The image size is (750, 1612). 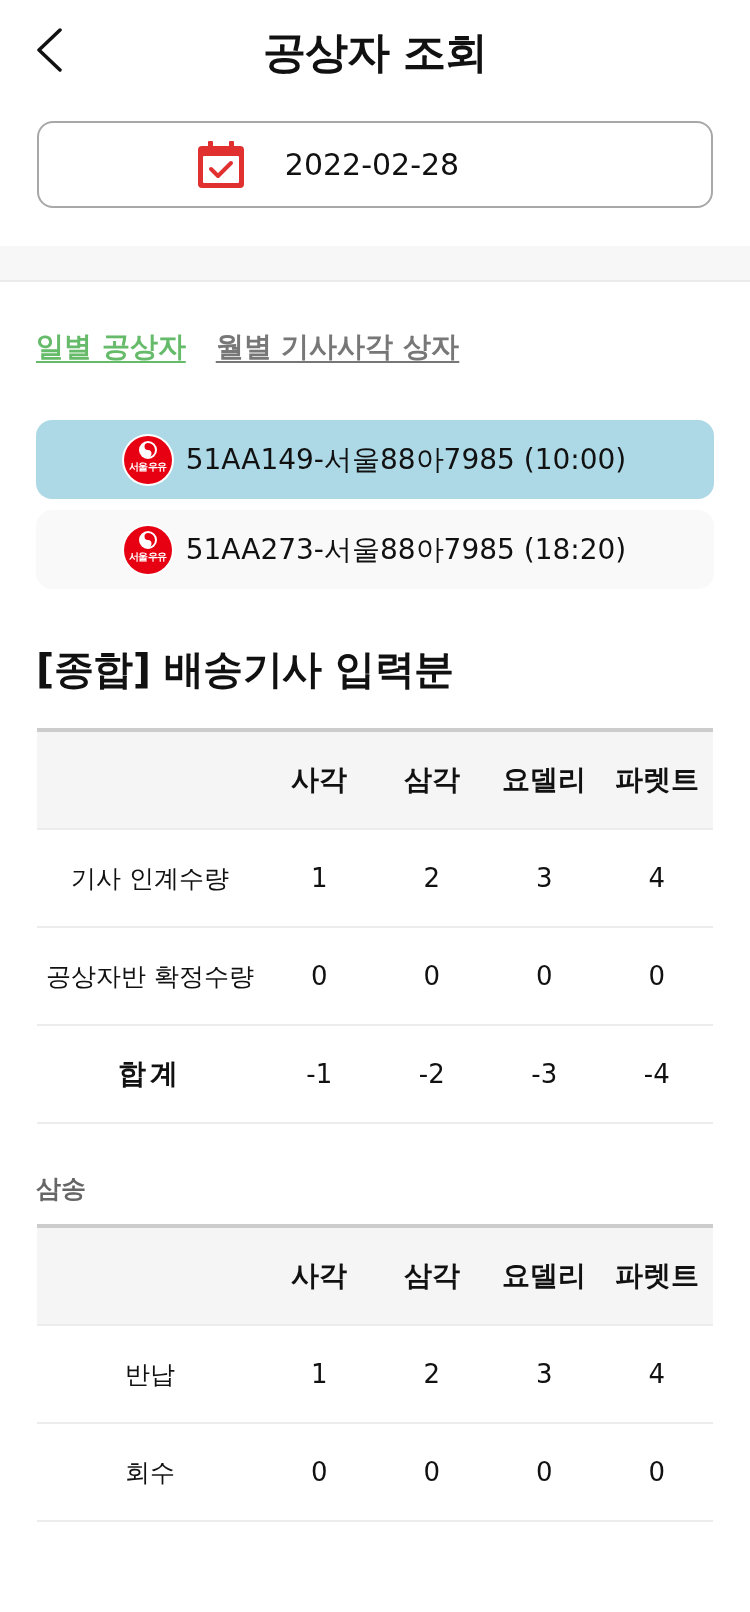 What do you see at coordinates (150, 878) in the screenshot?
I see `row-label: 기사 인계수량` at bounding box center [150, 878].